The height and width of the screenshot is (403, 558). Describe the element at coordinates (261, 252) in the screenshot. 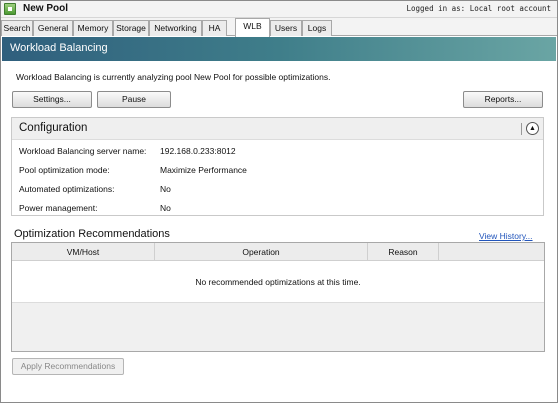

I see `column-operation: Operation` at that location.